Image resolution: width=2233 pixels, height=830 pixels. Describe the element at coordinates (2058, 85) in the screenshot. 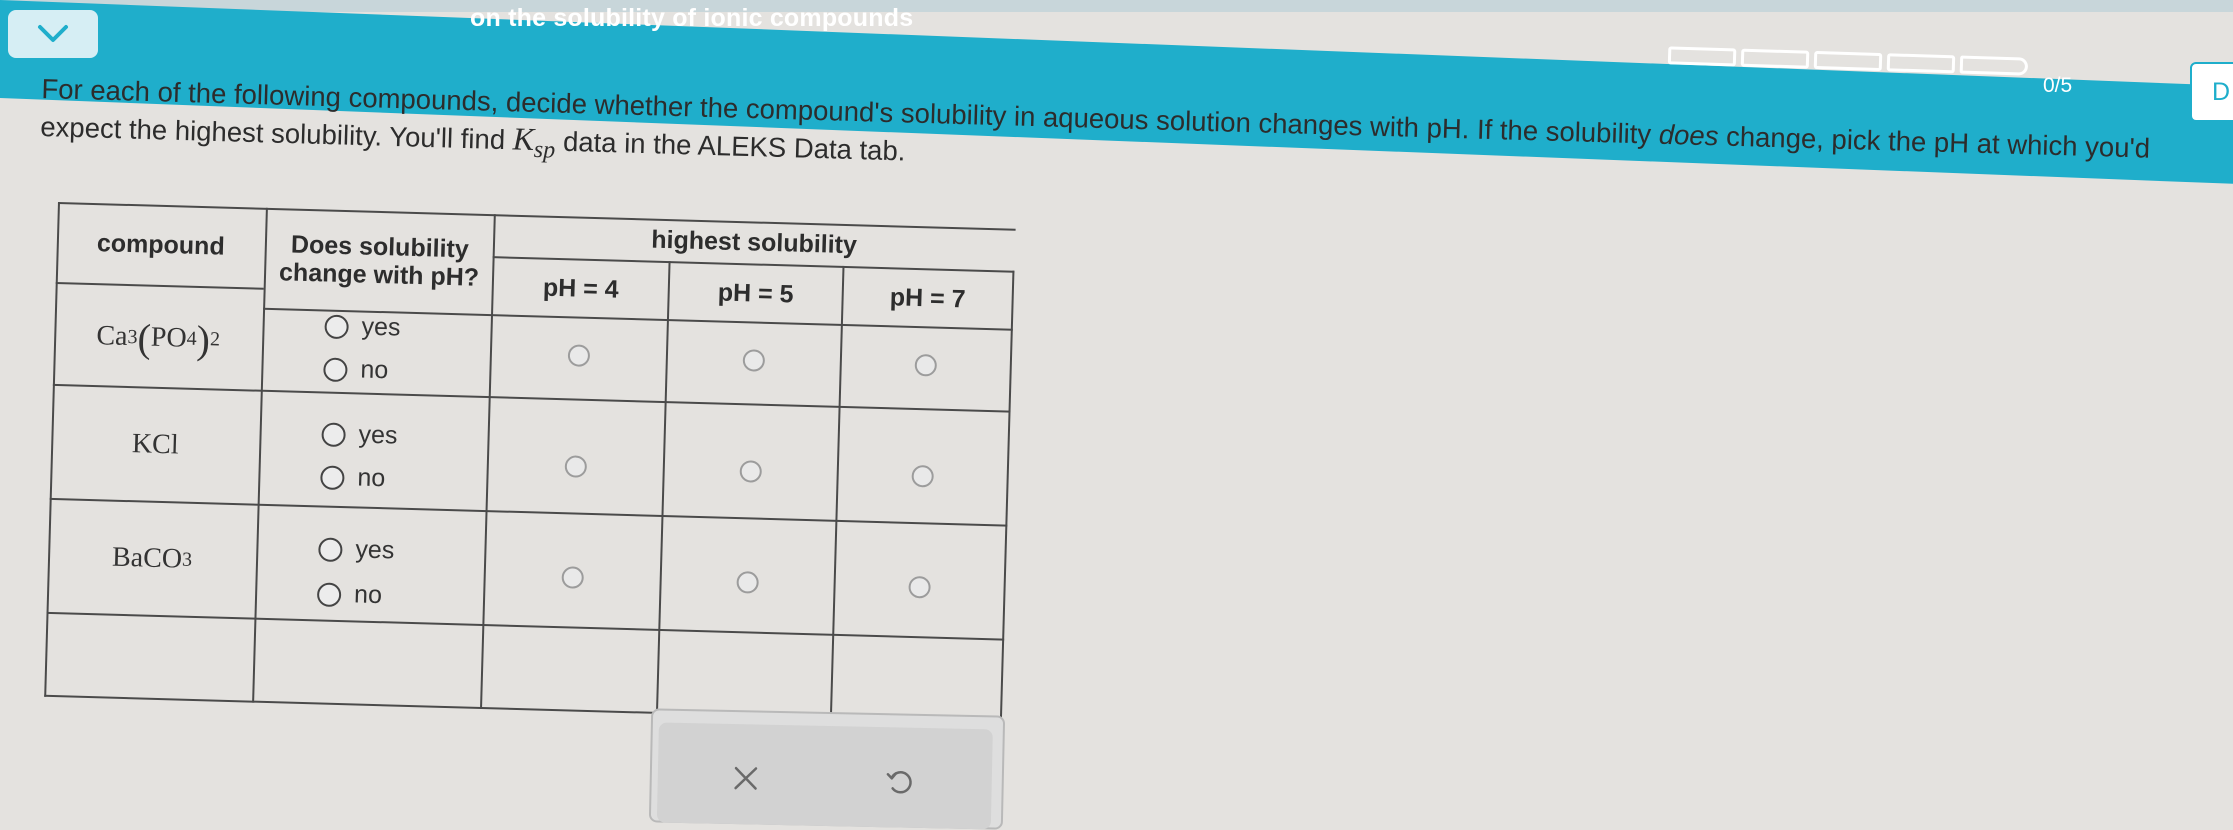

I see `progress-count: 0/5` at that location.